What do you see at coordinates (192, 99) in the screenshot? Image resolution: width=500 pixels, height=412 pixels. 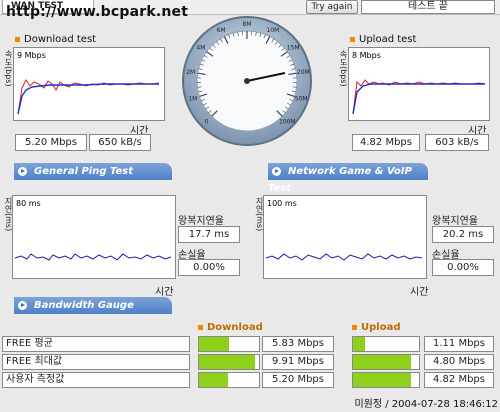 I see `gauge-tick-label: 1M` at bounding box center [192, 99].